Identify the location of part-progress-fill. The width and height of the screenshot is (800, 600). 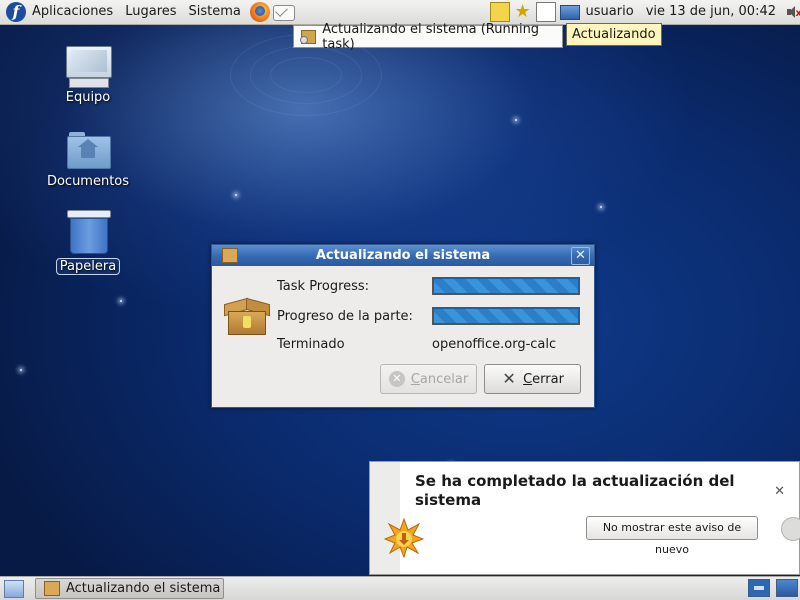
(506, 316).